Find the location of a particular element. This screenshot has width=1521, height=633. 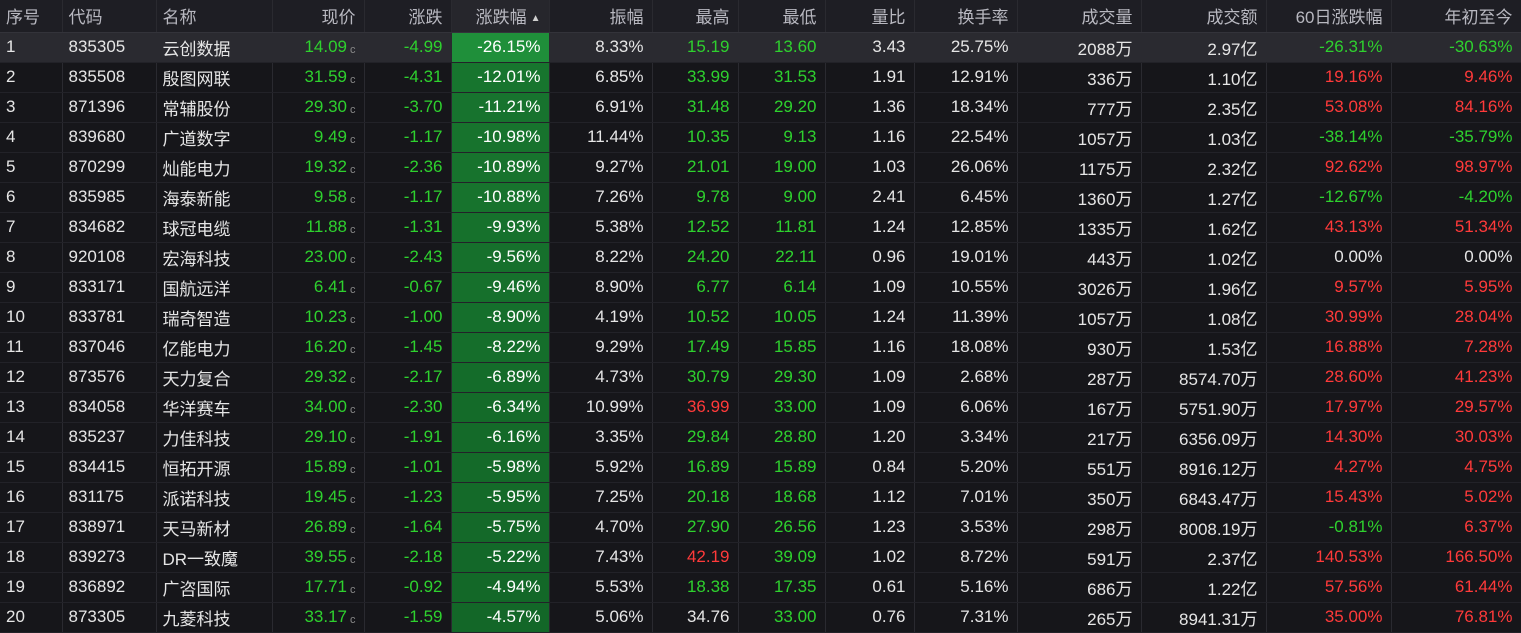

stock-code-value: 873305 is located at coordinates (97, 616).